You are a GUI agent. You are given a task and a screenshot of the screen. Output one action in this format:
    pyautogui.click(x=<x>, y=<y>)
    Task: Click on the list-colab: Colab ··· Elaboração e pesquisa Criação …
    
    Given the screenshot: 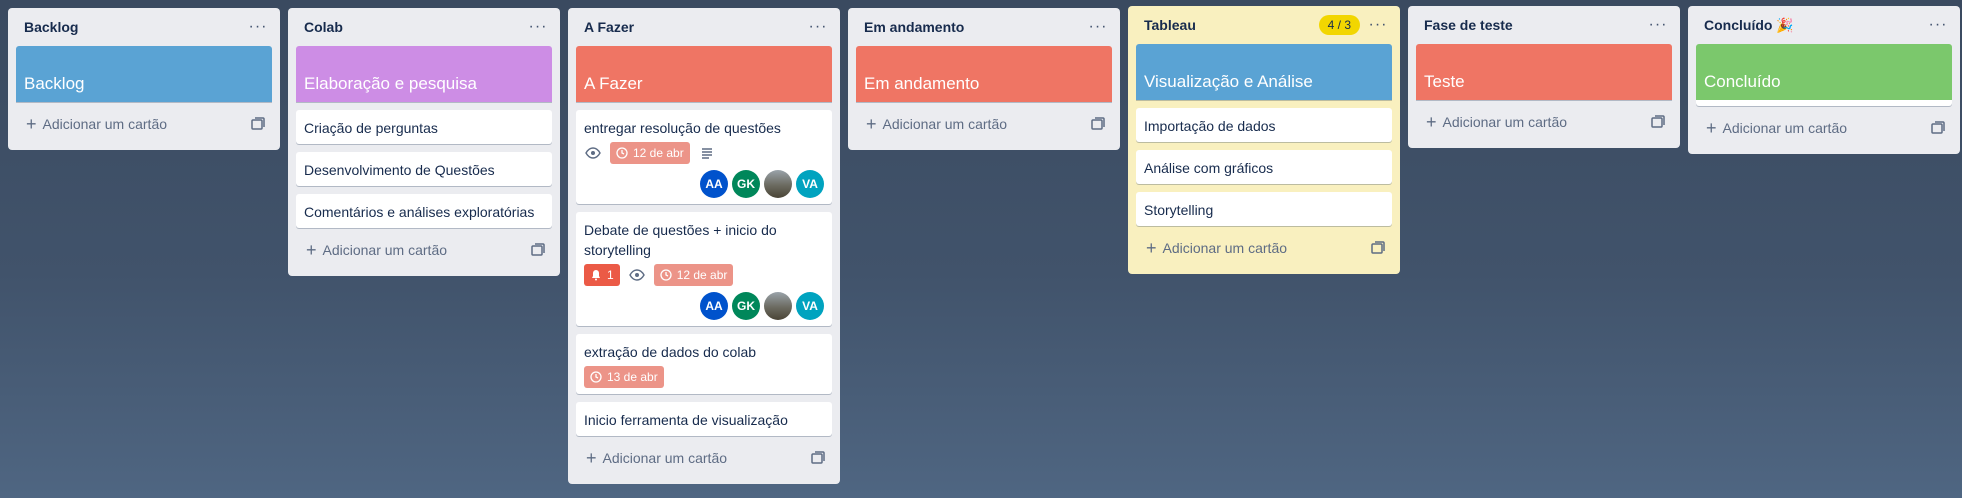 What is the action you would take?
    pyautogui.click(x=424, y=142)
    